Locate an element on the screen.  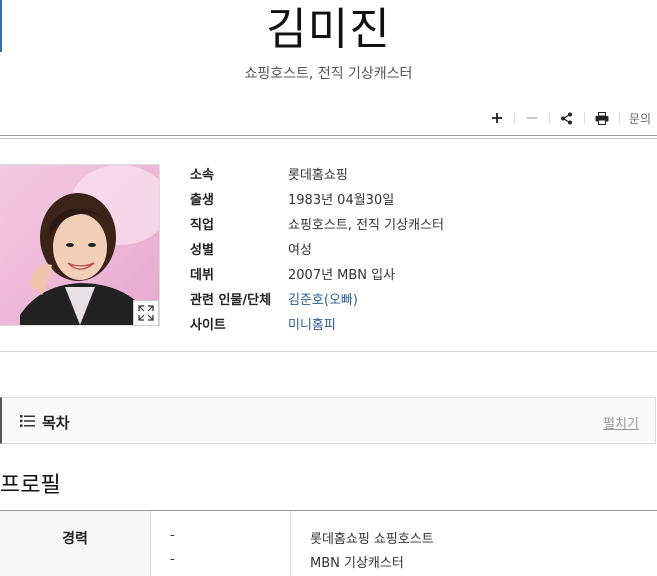
career-detail: MBN 기상캐스터 is located at coordinates (357, 563).